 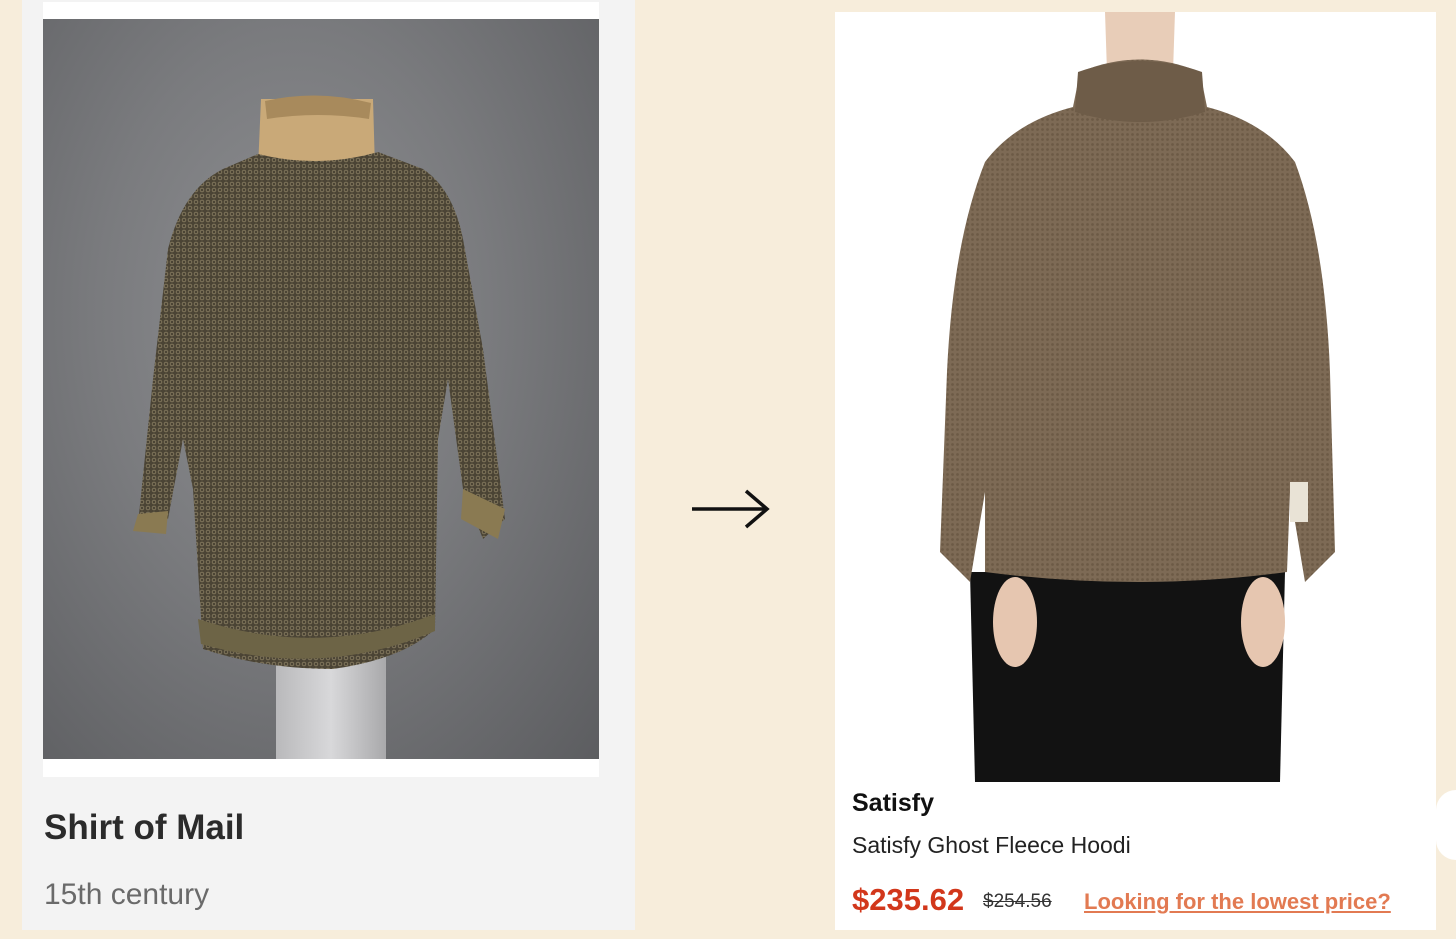 What do you see at coordinates (144, 828) in the screenshot?
I see `museum-object-title: Shirt of Mail` at bounding box center [144, 828].